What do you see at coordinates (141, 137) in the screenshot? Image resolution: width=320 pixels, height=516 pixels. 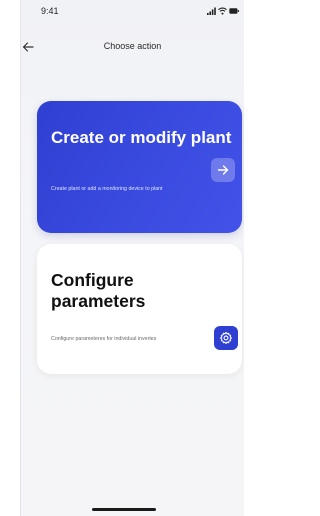 I see `create-plant-title: Create or modify plant` at bounding box center [141, 137].